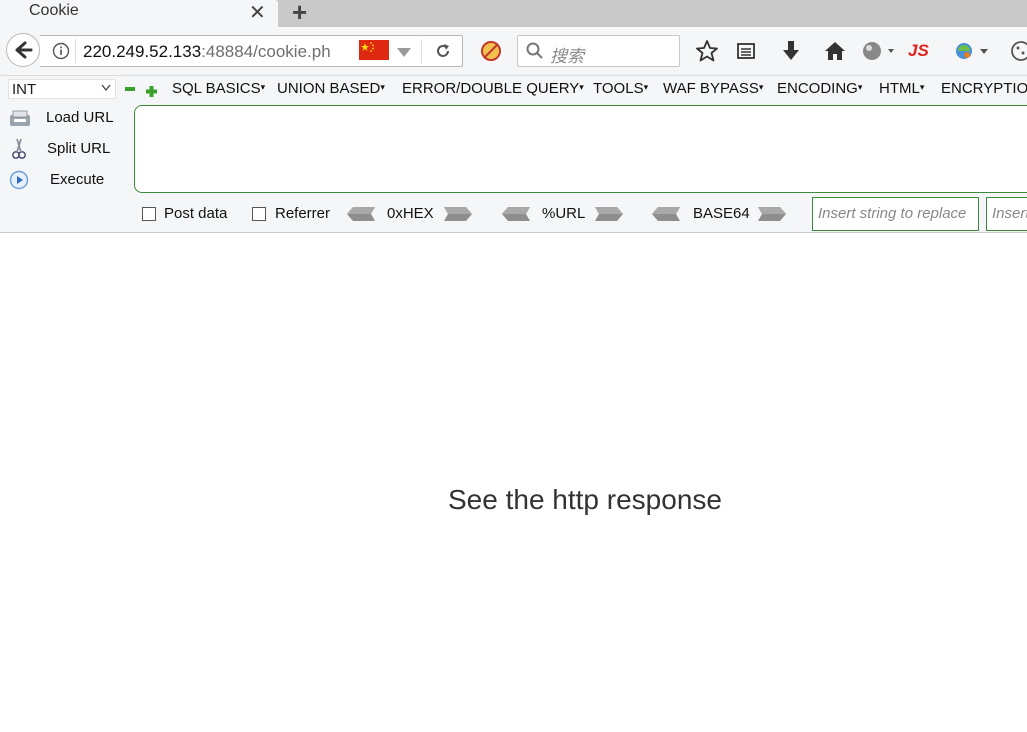 This screenshot has height=732, width=1027. What do you see at coordinates (620, 88) in the screenshot?
I see `menu-tools: TOOLS▾` at bounding box center [620, 88].